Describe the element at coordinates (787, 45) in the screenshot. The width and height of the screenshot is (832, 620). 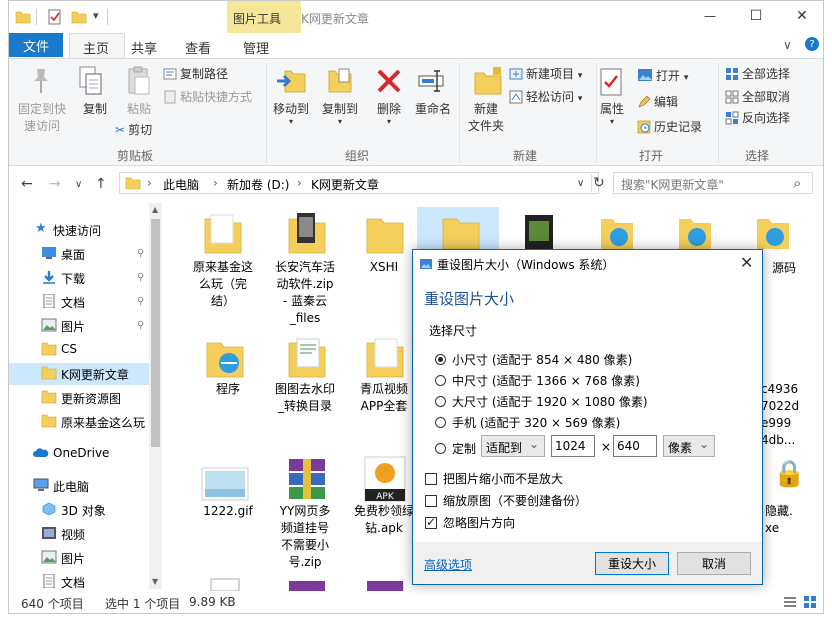
I see `ribbon-expand-icon: ∨` at that location.